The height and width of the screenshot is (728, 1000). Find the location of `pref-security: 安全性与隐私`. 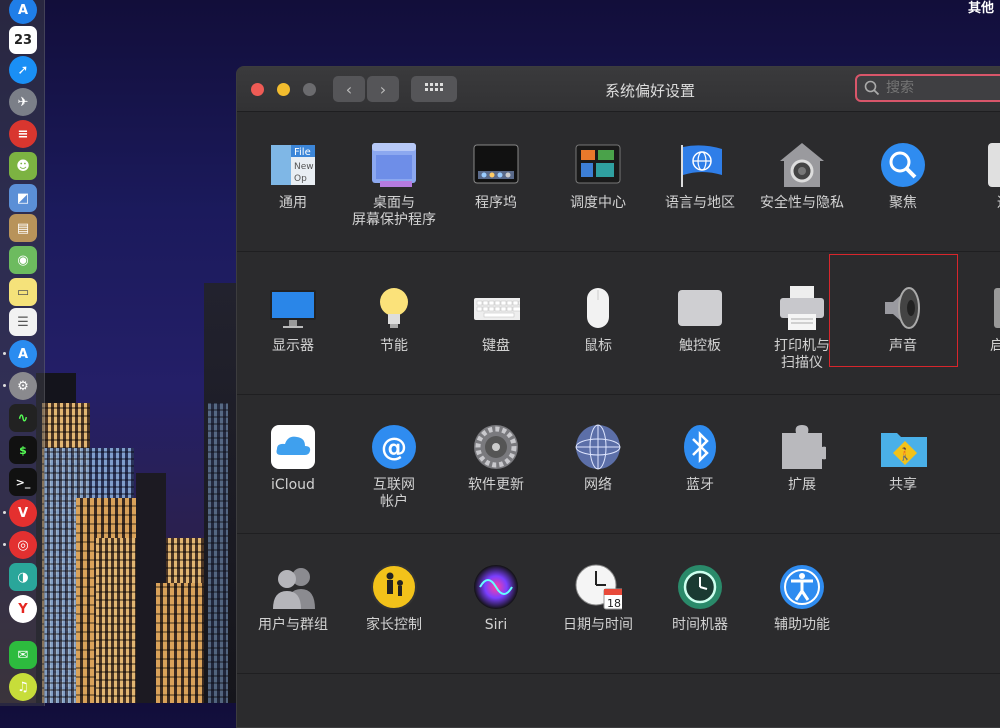

pref-security: 安全性与隐私 is located at coordinates (802, 176).